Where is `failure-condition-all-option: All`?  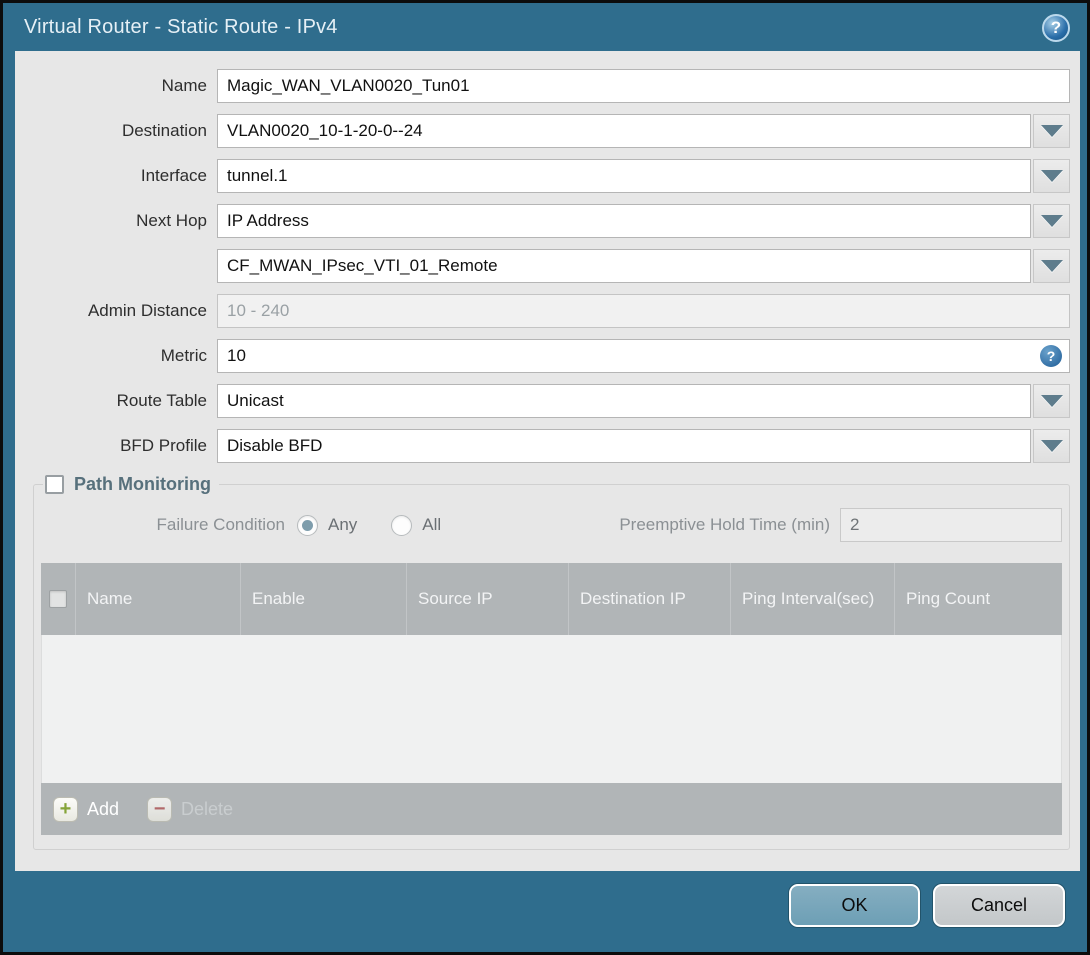
failure-condition-all-option: All is located at coordinates (416, 525).